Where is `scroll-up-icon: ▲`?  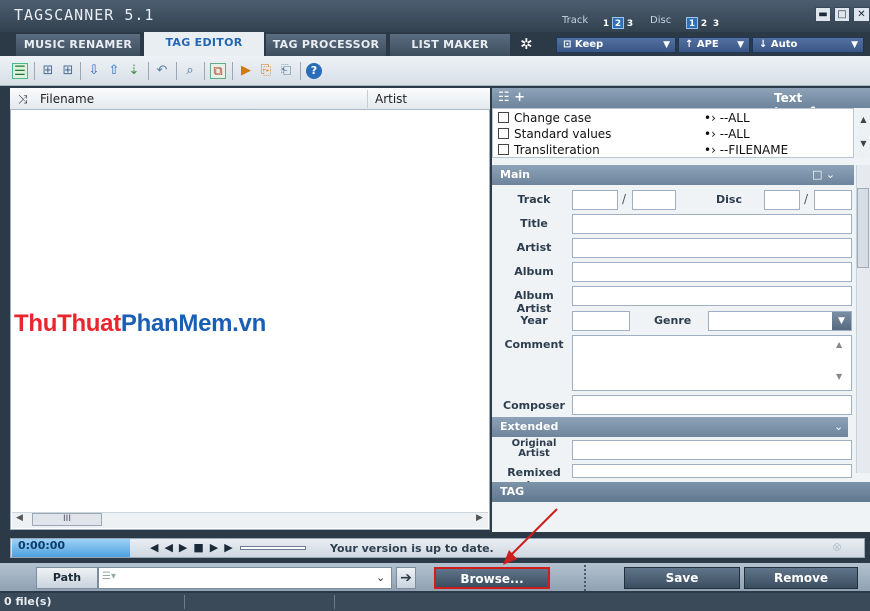 scroll-up-icon: ▲ is located at coordinates (839, 344).